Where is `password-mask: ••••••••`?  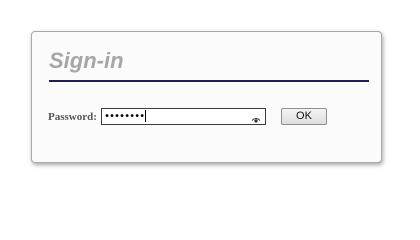
password-mask: •••••••• is located at coordinates (124, 116).